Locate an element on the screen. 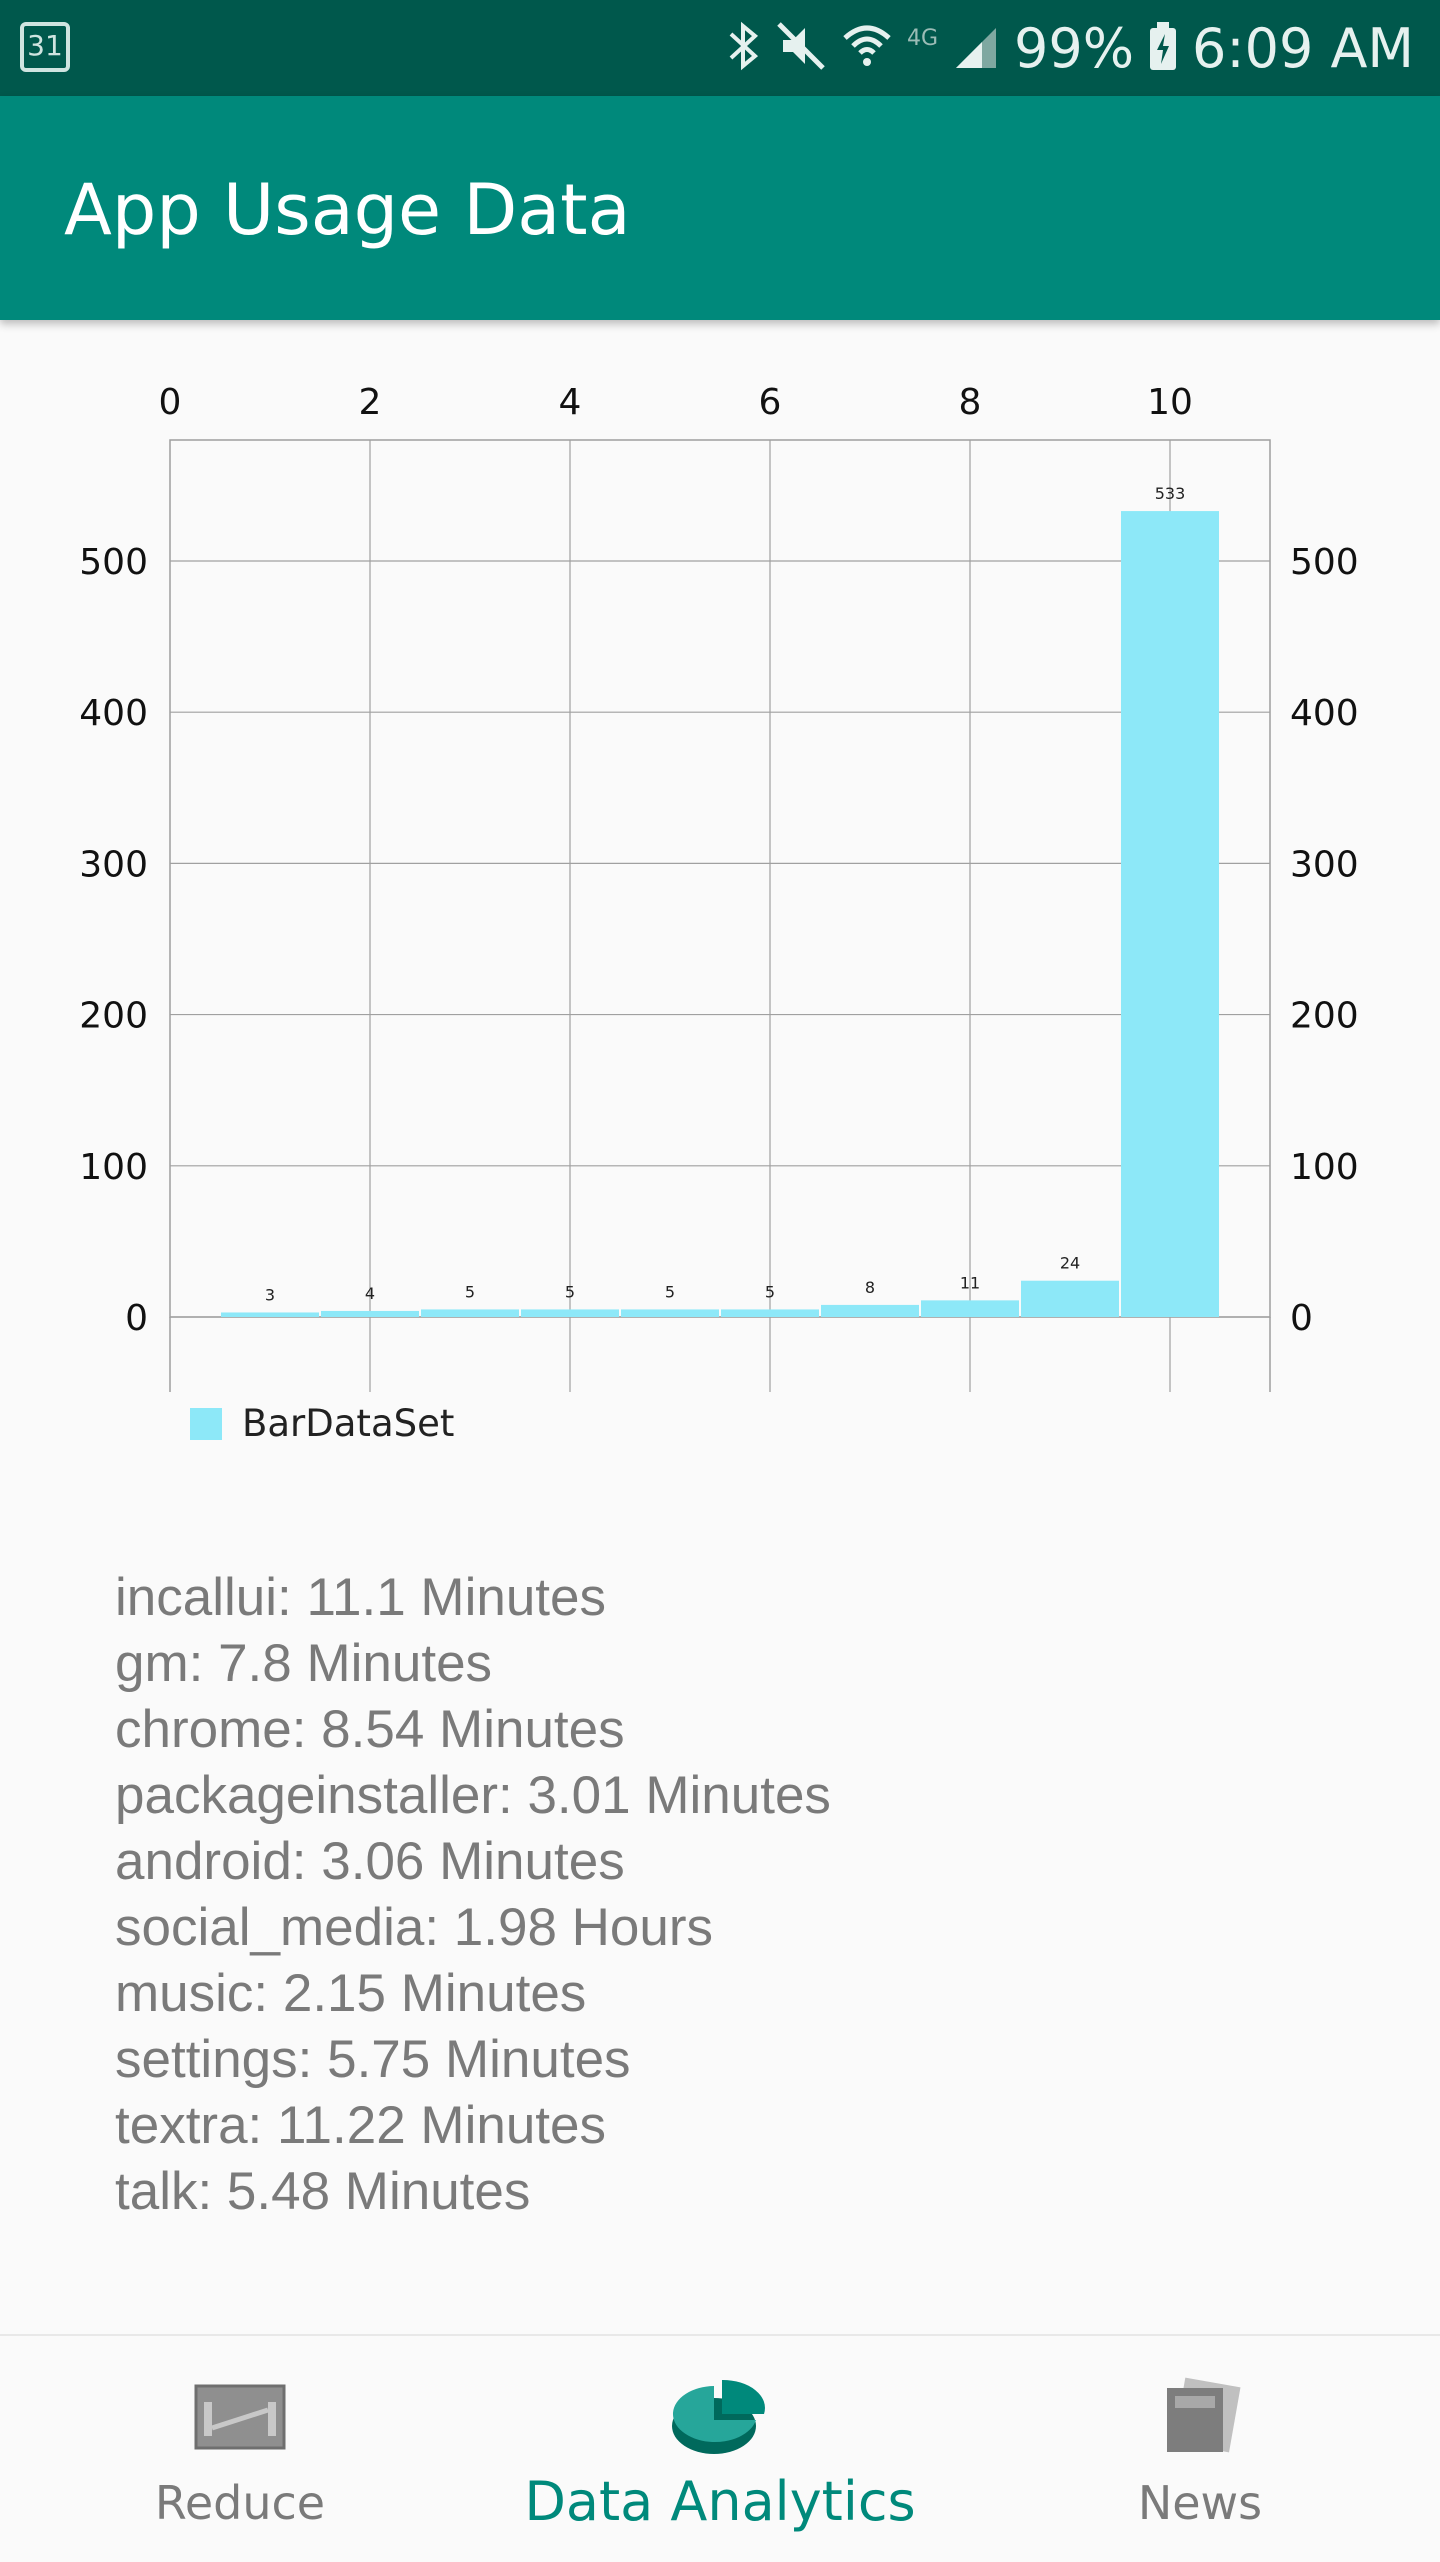 This screenshot has width=1440, height=2562. newspaper-icon is located at coordinates (1200, 2418).